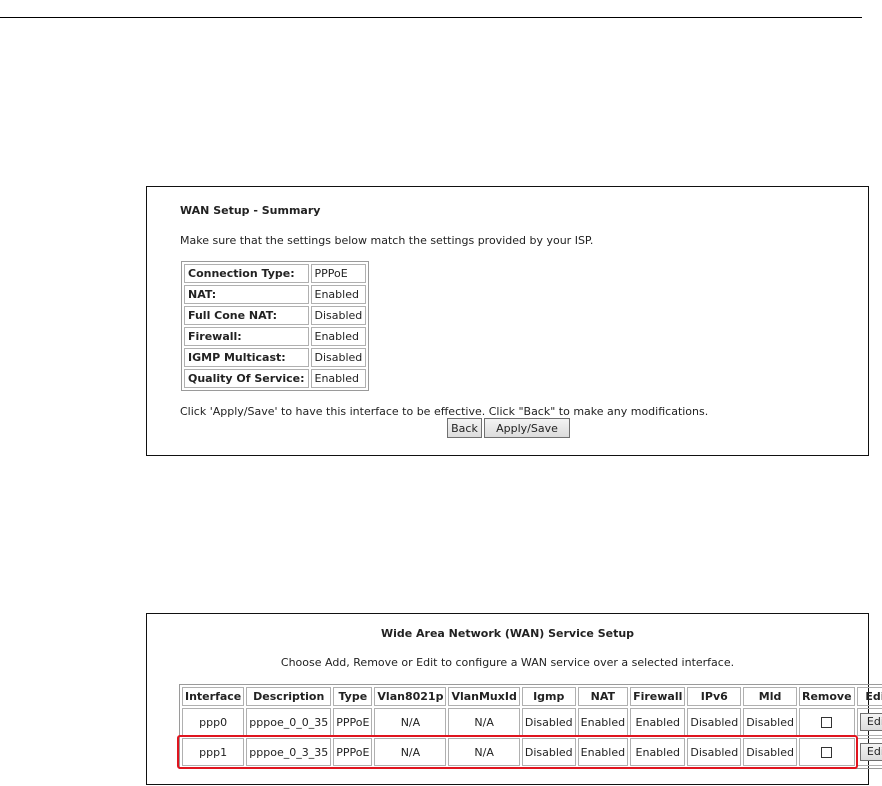  What do you see at coordinates (289, 696) in the screenshot?
I see `col-description: Description` at bounding box center [289, 696].